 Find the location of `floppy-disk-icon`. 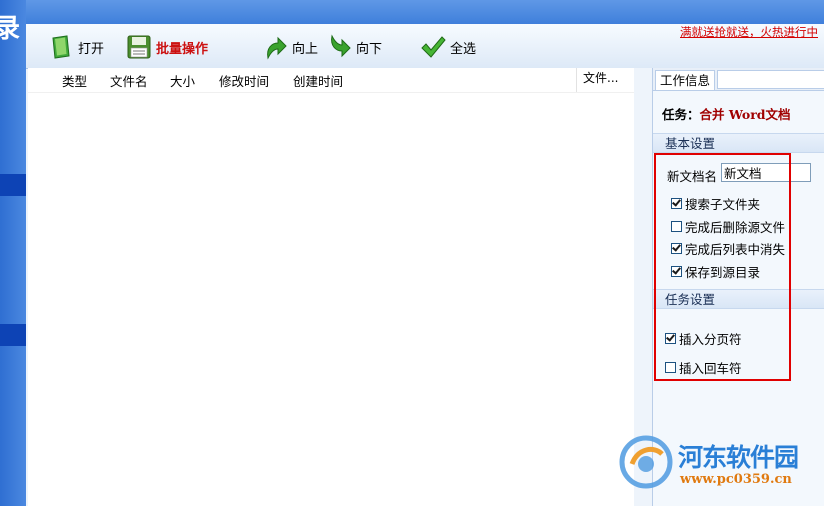

floppy-disk-icon is located at coordinates (139, 47).